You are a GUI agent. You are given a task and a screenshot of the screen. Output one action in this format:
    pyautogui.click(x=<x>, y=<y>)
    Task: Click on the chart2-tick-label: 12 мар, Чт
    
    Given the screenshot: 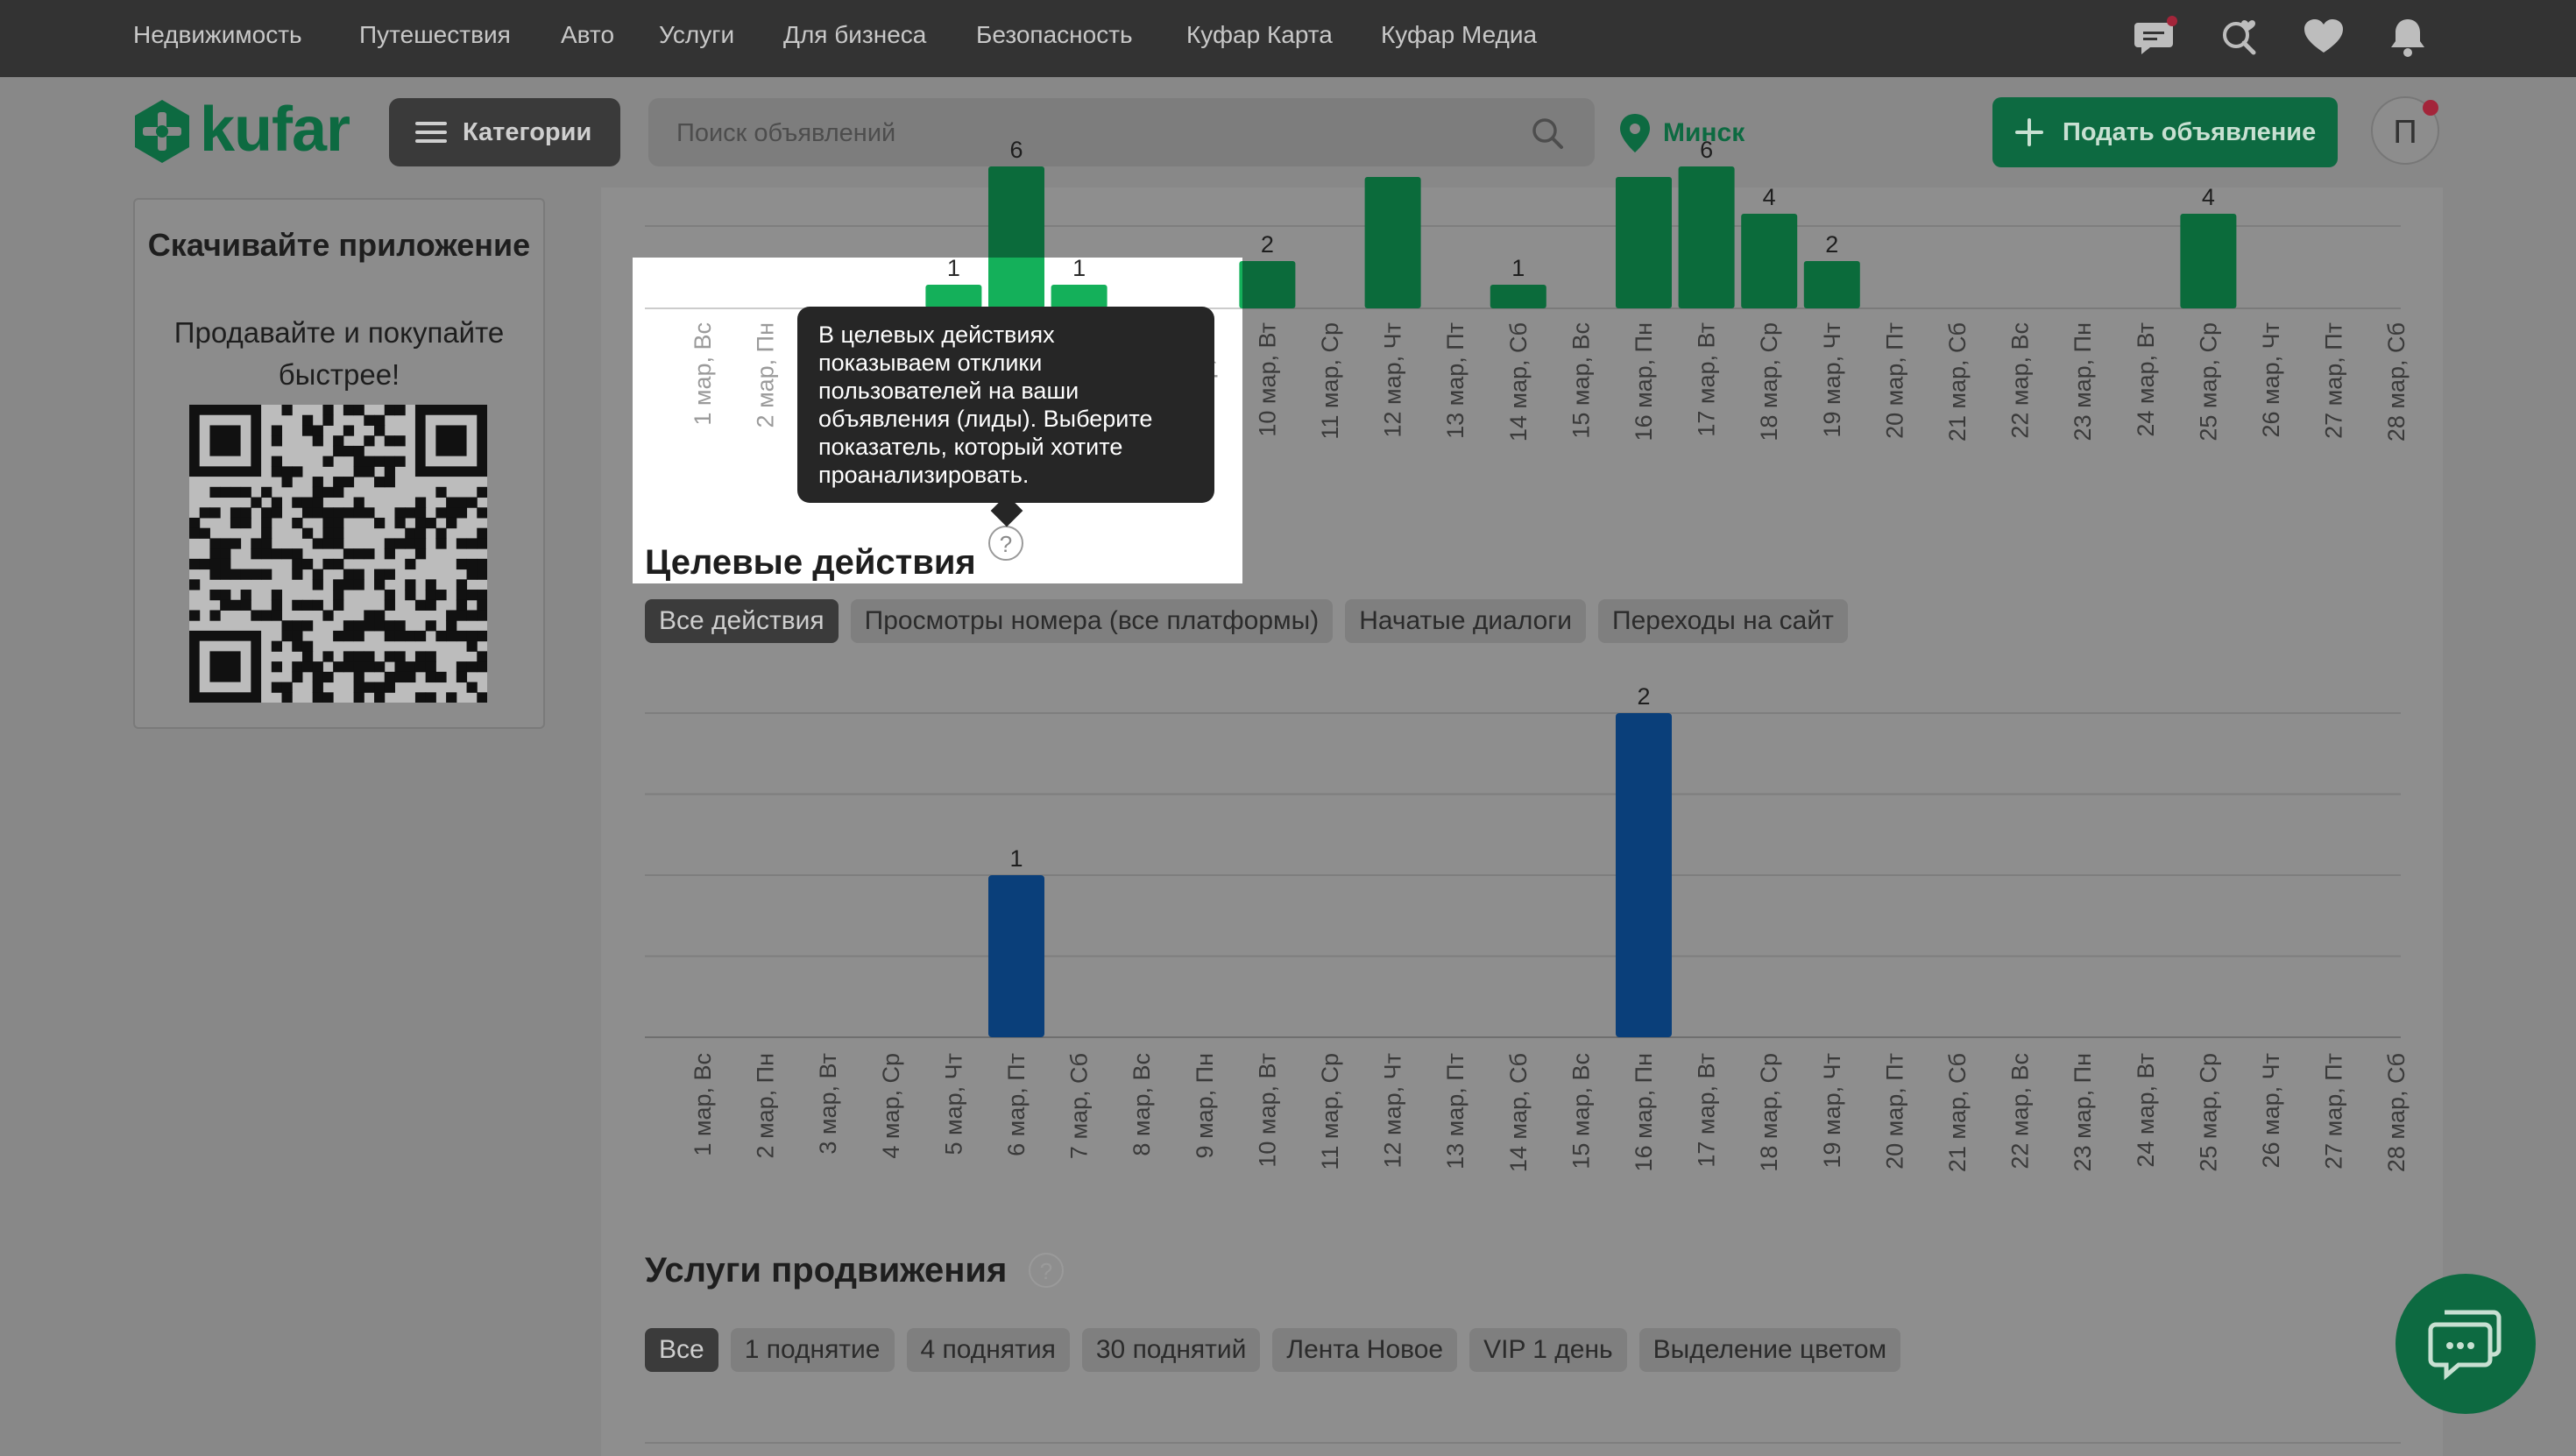 What is the action you would take?
    pyautogui.click(x=1393, y=1111)
    